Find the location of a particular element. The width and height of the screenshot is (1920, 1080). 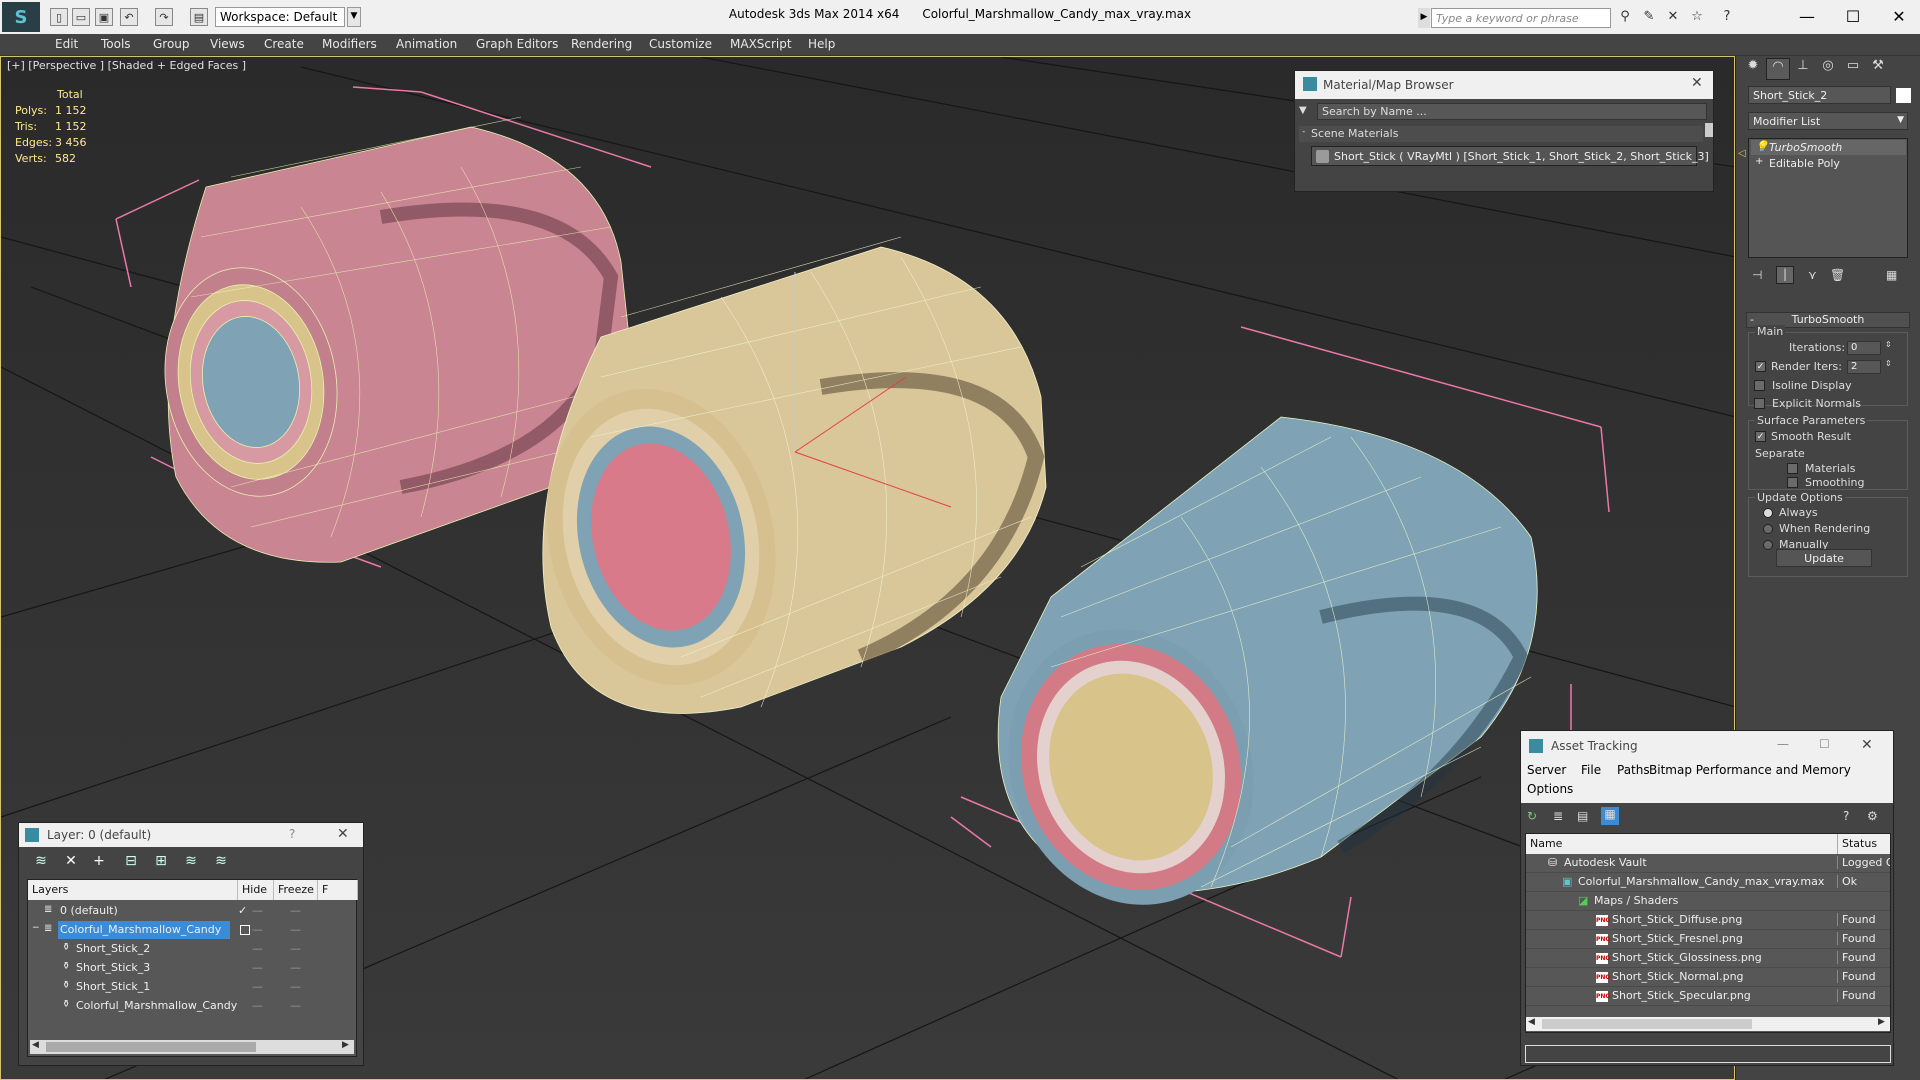

create-tab-icon: ✹ is located at coordinates (1753, 69).